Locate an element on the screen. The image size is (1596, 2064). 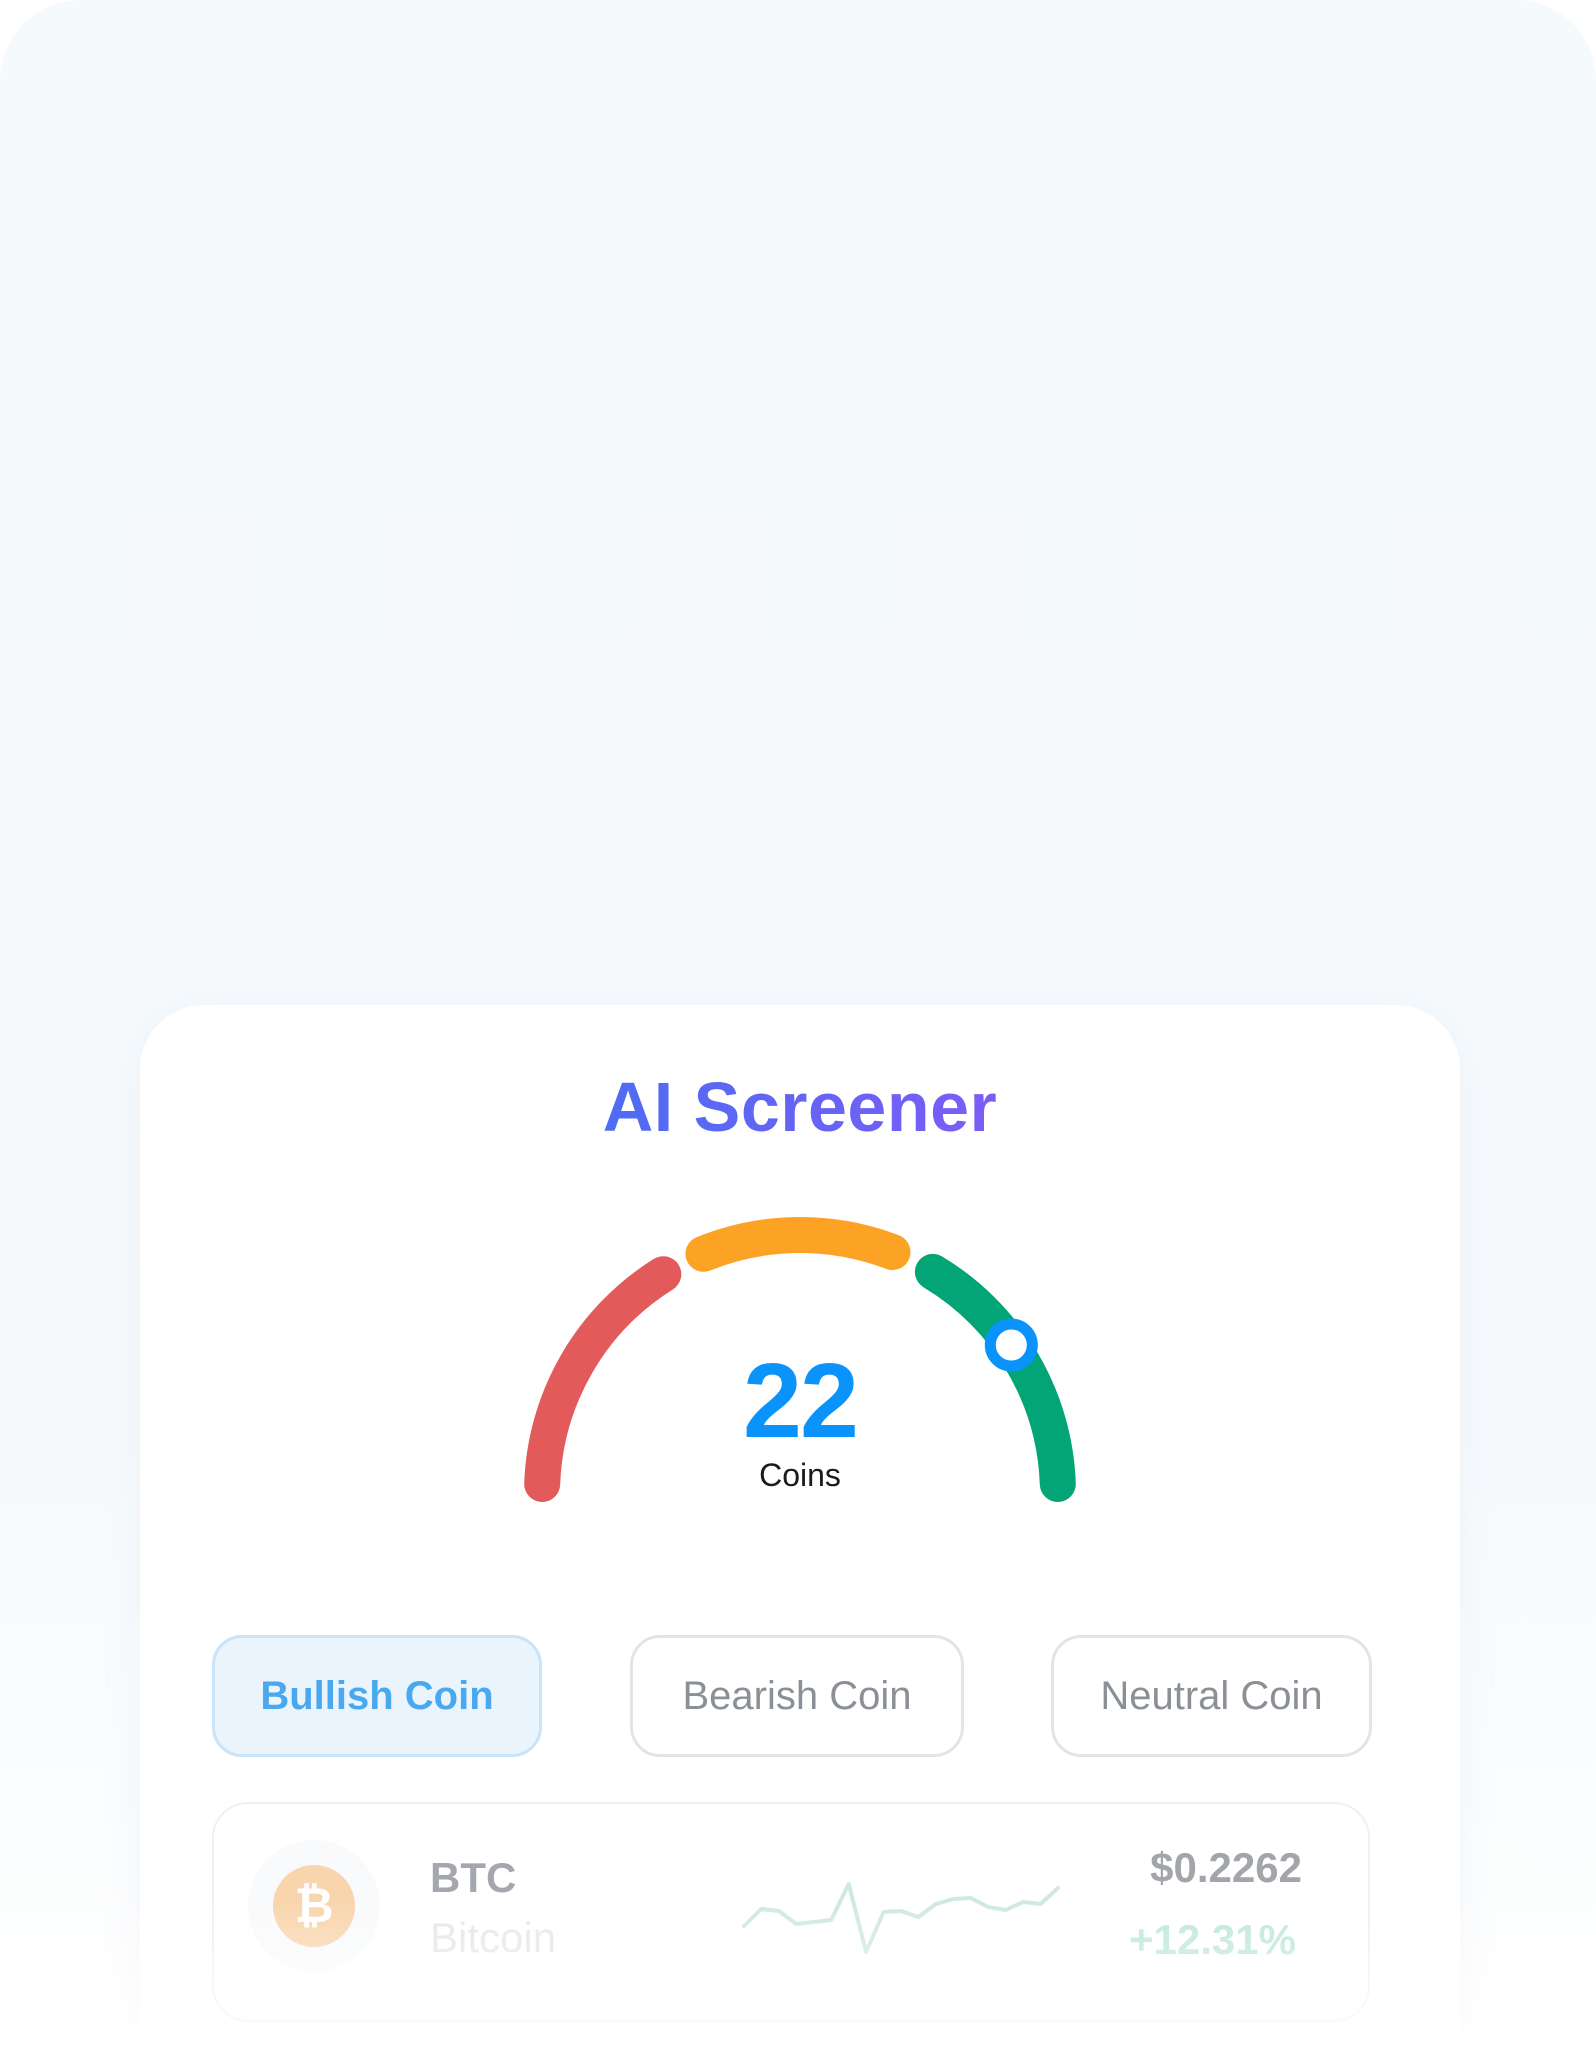
tab-neutral-coin: Neutral Coin is located at coordinates (1211, 1696).